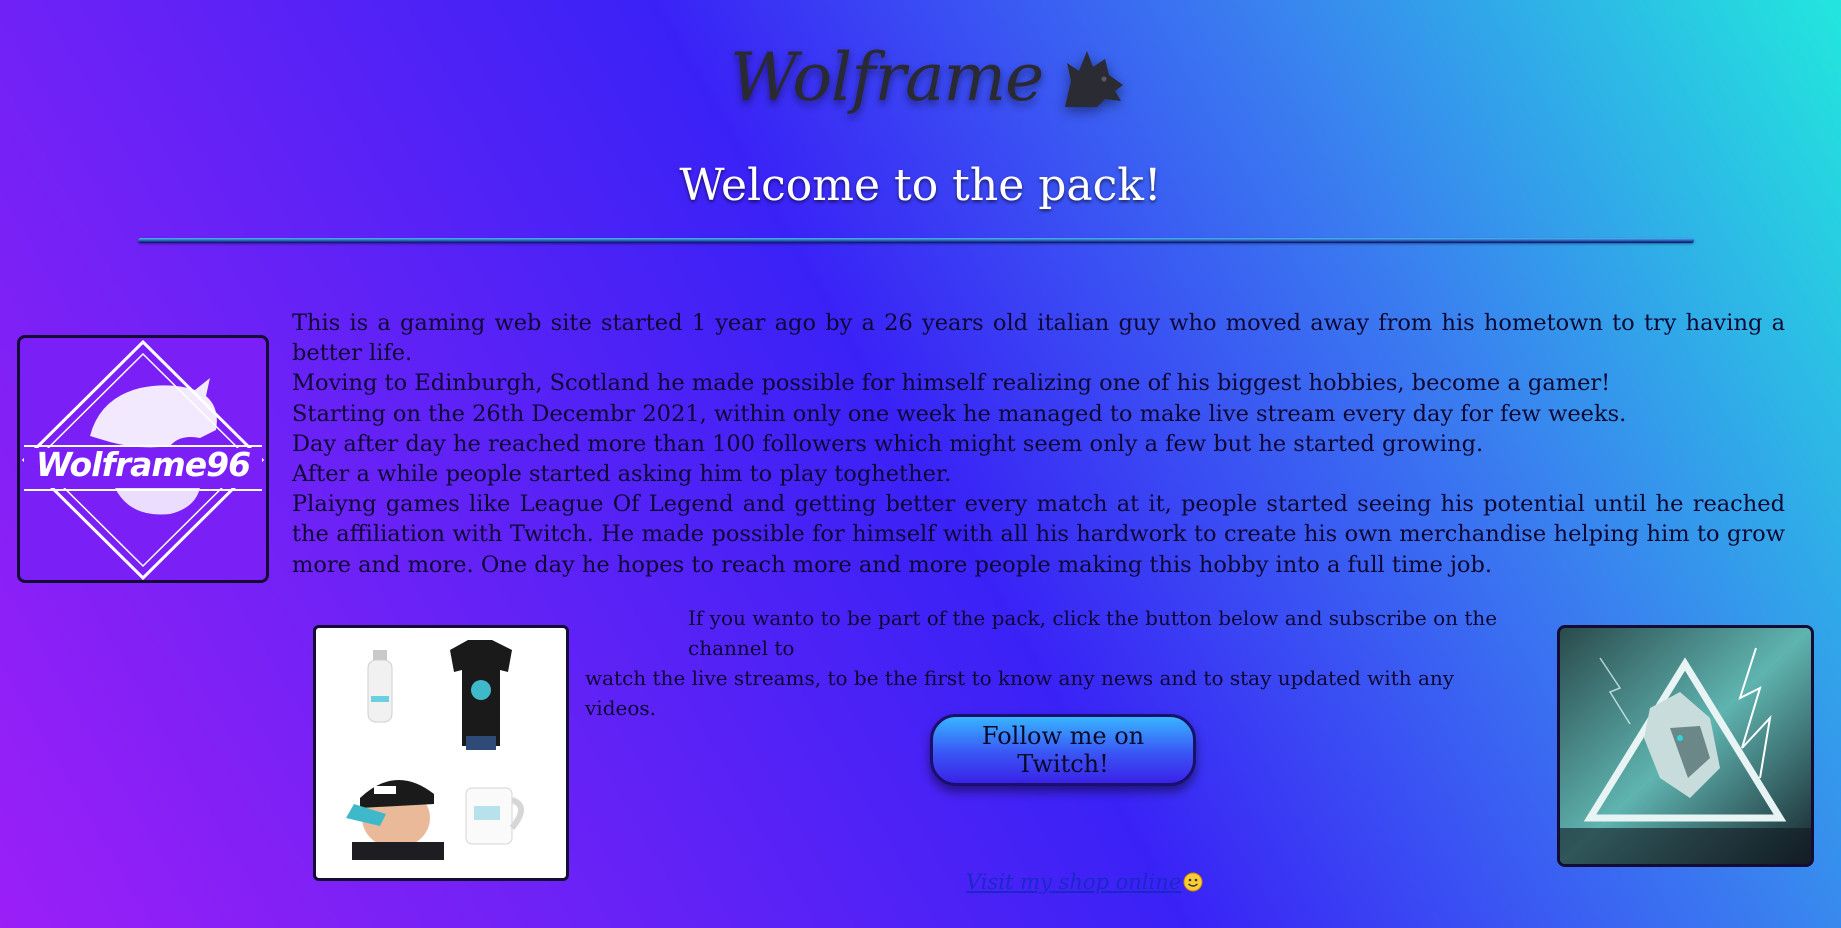  What do you see at coordinates (1193, 884) in the screenshot?
I see `smiley-icon` at bounding box center [1193, 884].